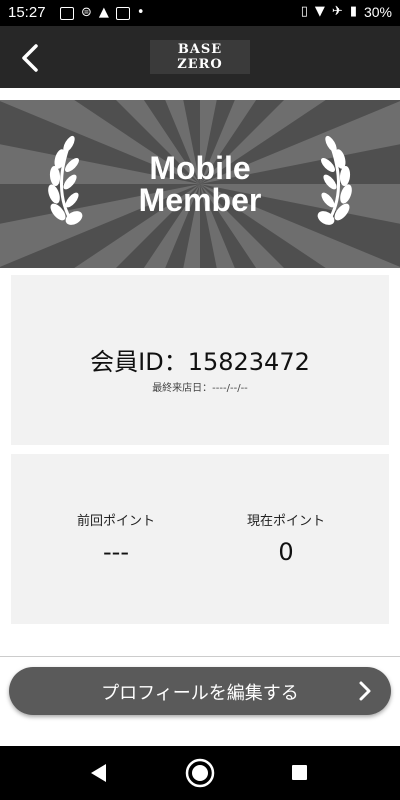  I want to click on current-points-value: 0, so click(286, 552).